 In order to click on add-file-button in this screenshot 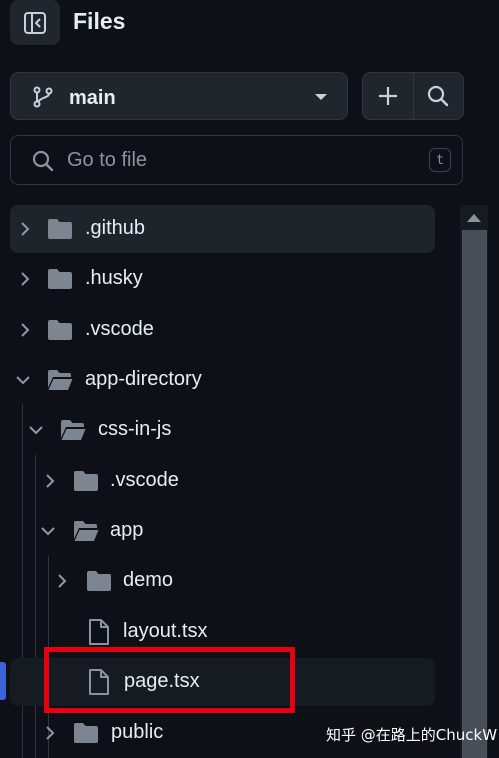, I will do `click(388, 96)`.